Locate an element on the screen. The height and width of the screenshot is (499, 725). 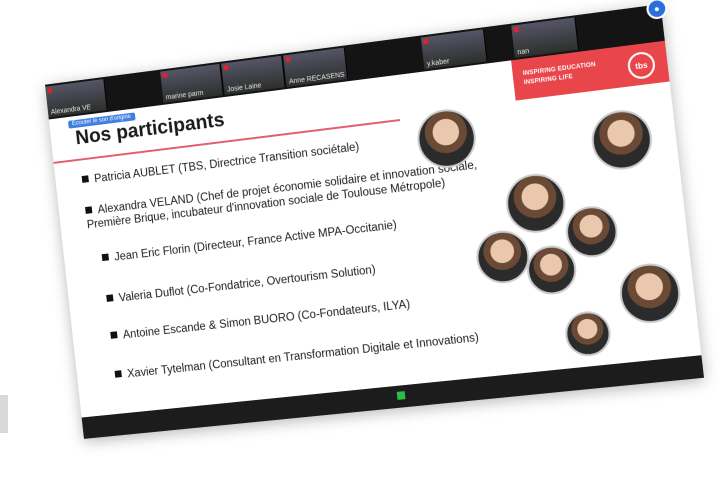
participant-name: nan is located at coordinates (523, 52).